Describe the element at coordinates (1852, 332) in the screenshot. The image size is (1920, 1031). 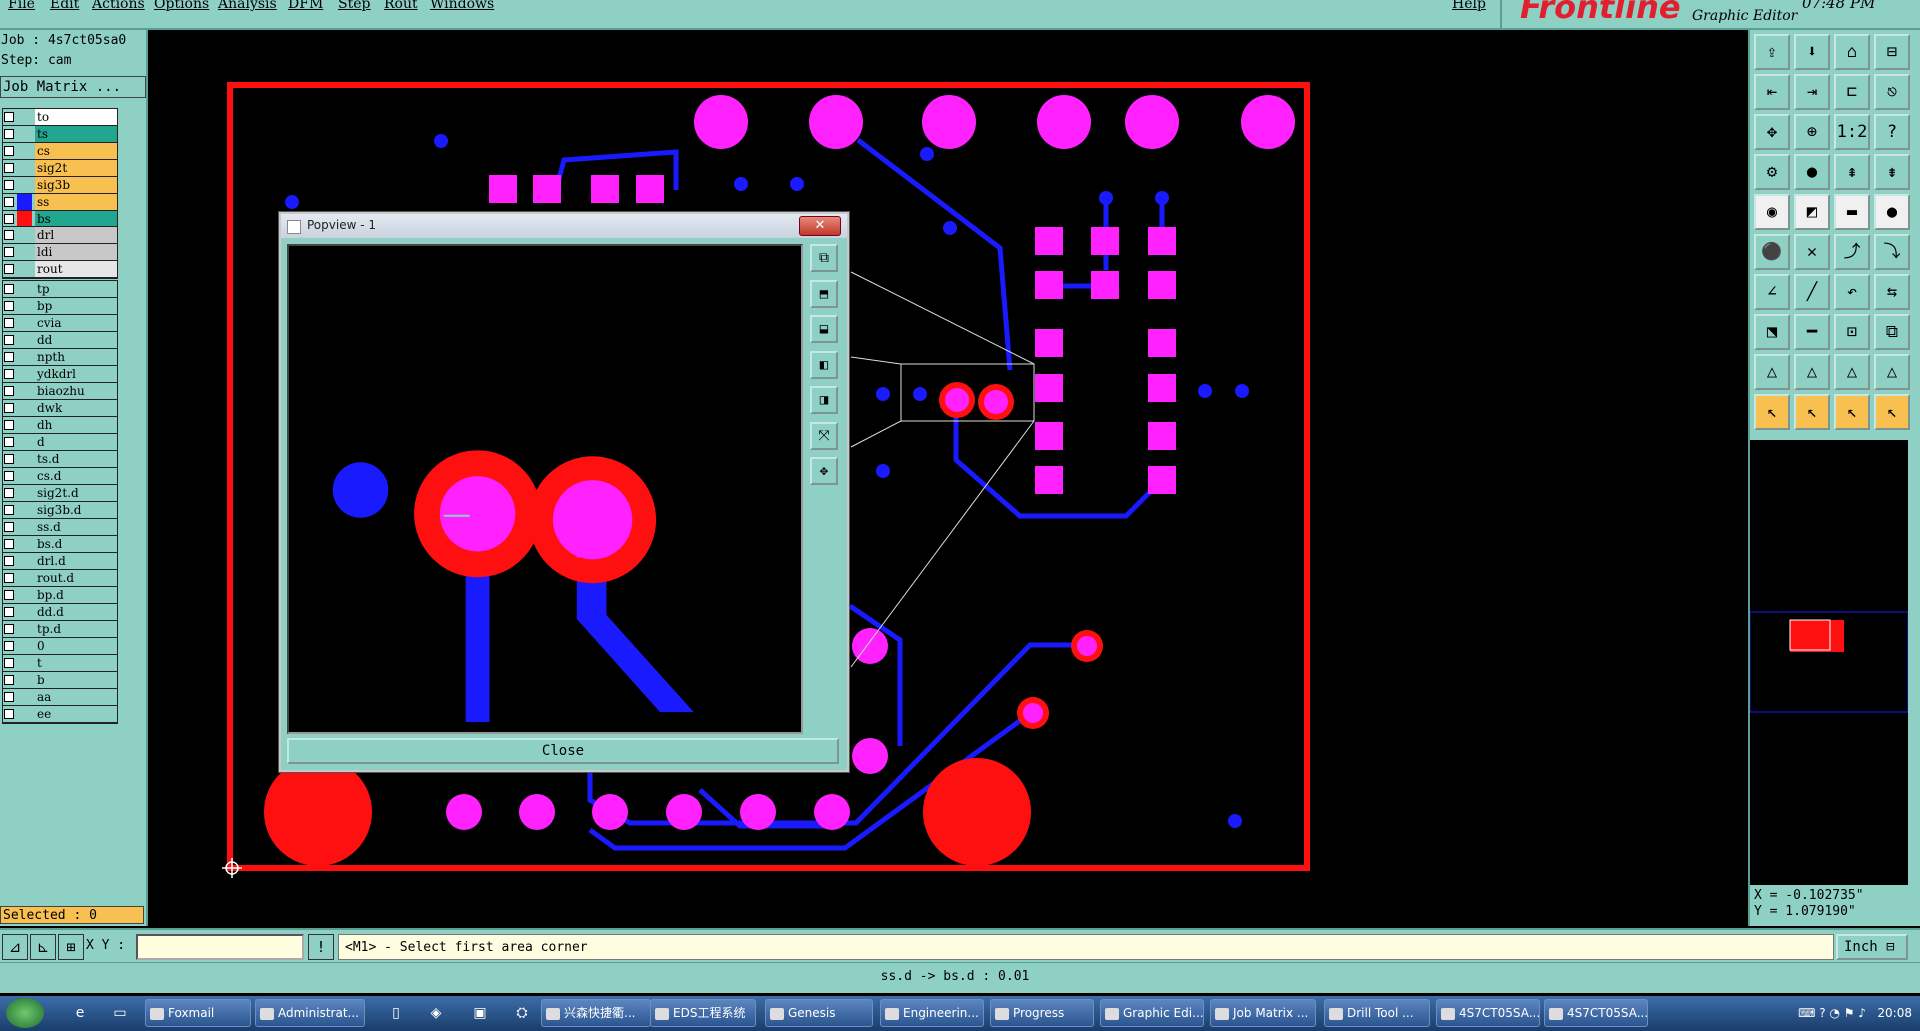
I see `fill-icon: ⊡` at that location.